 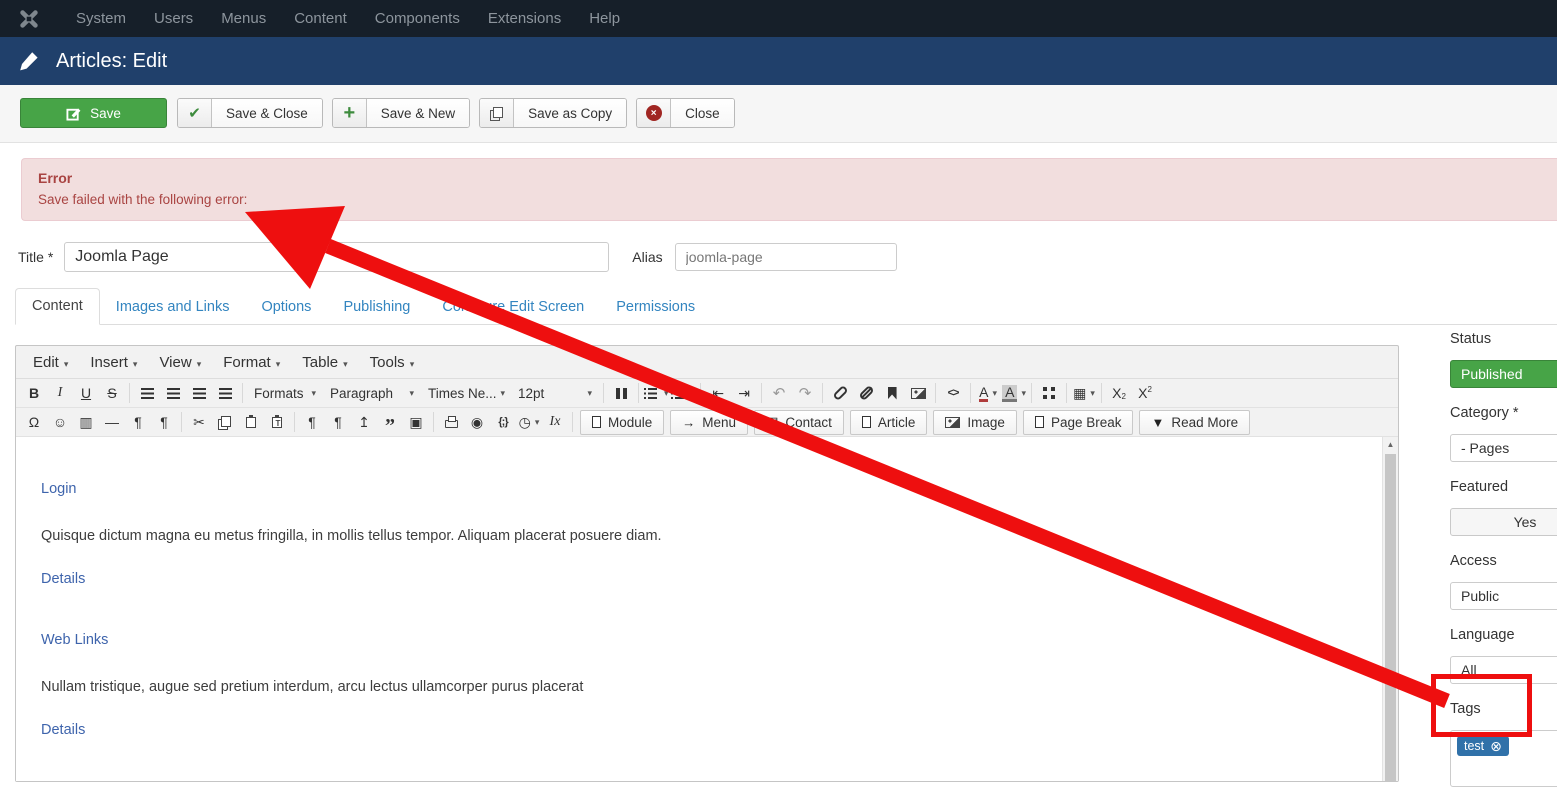 What do you see at coordinates (337, 257) in the screenshot?
I see `title-input` at bounding box center [337, 257].